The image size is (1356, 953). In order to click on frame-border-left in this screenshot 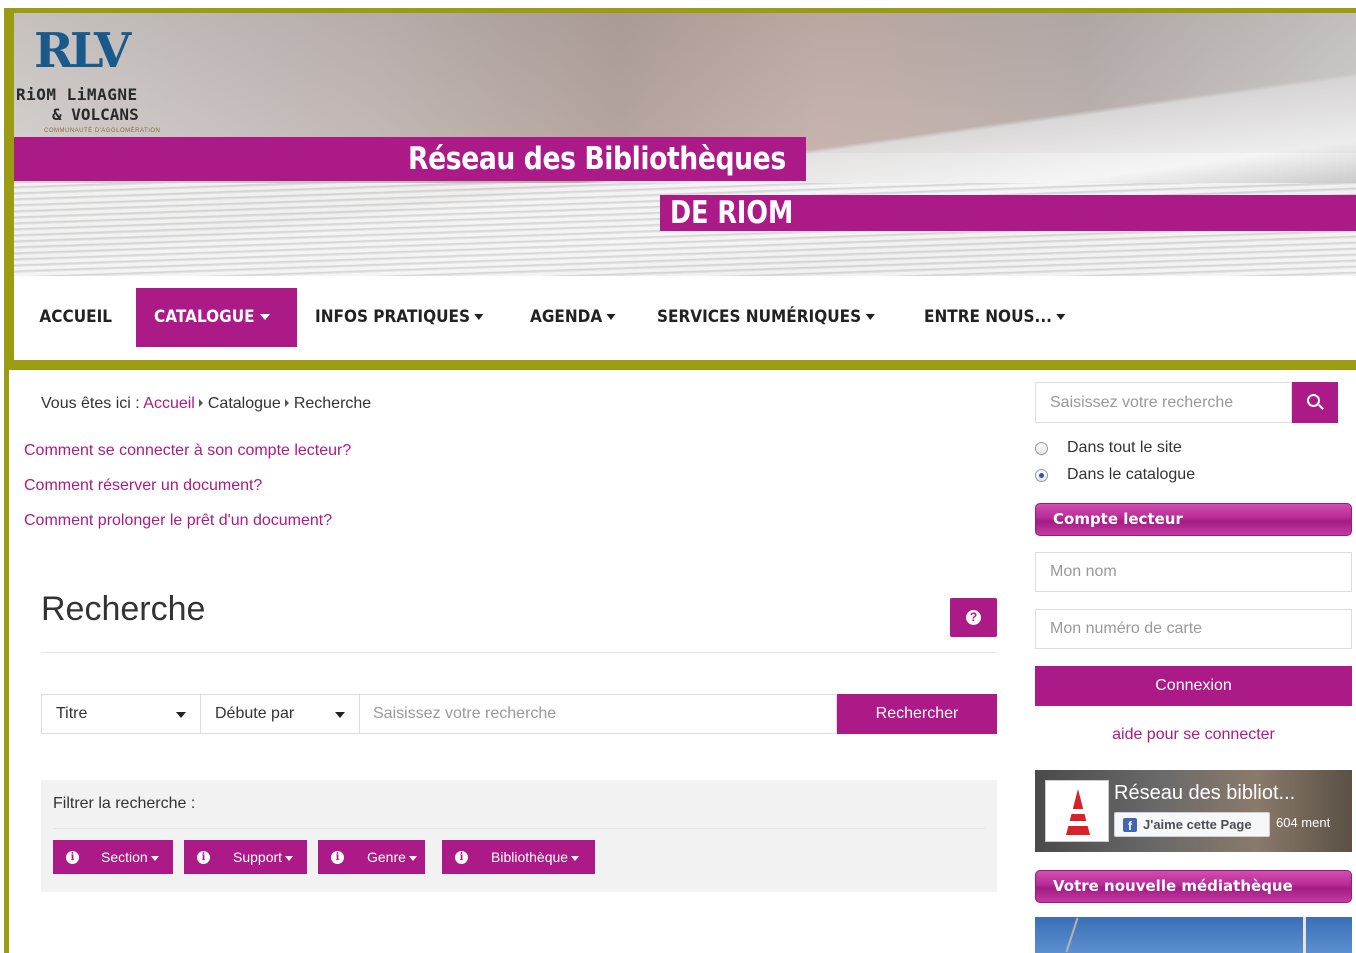, I will do `click(9, 188)`.